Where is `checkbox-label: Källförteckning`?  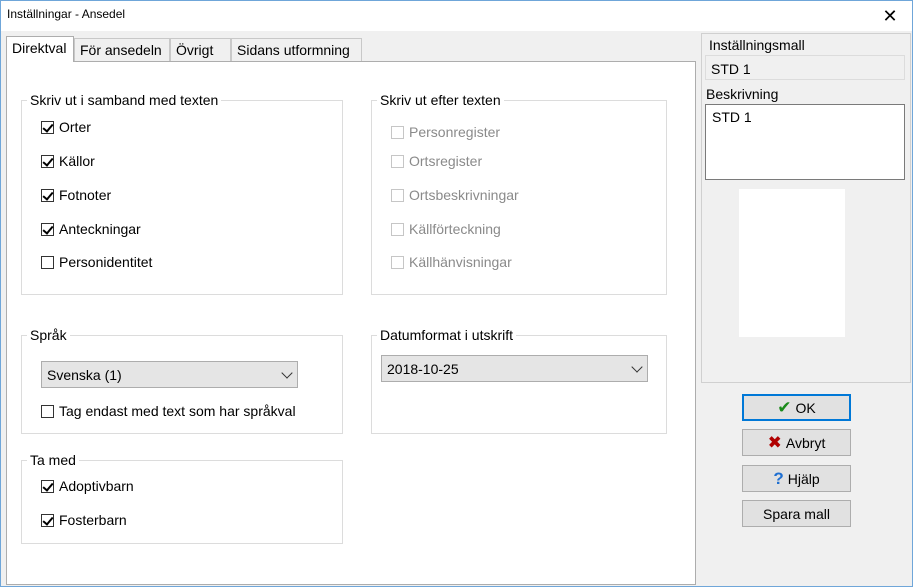
checkbox-label: Källförteckning is located at coordinates (455, 229).